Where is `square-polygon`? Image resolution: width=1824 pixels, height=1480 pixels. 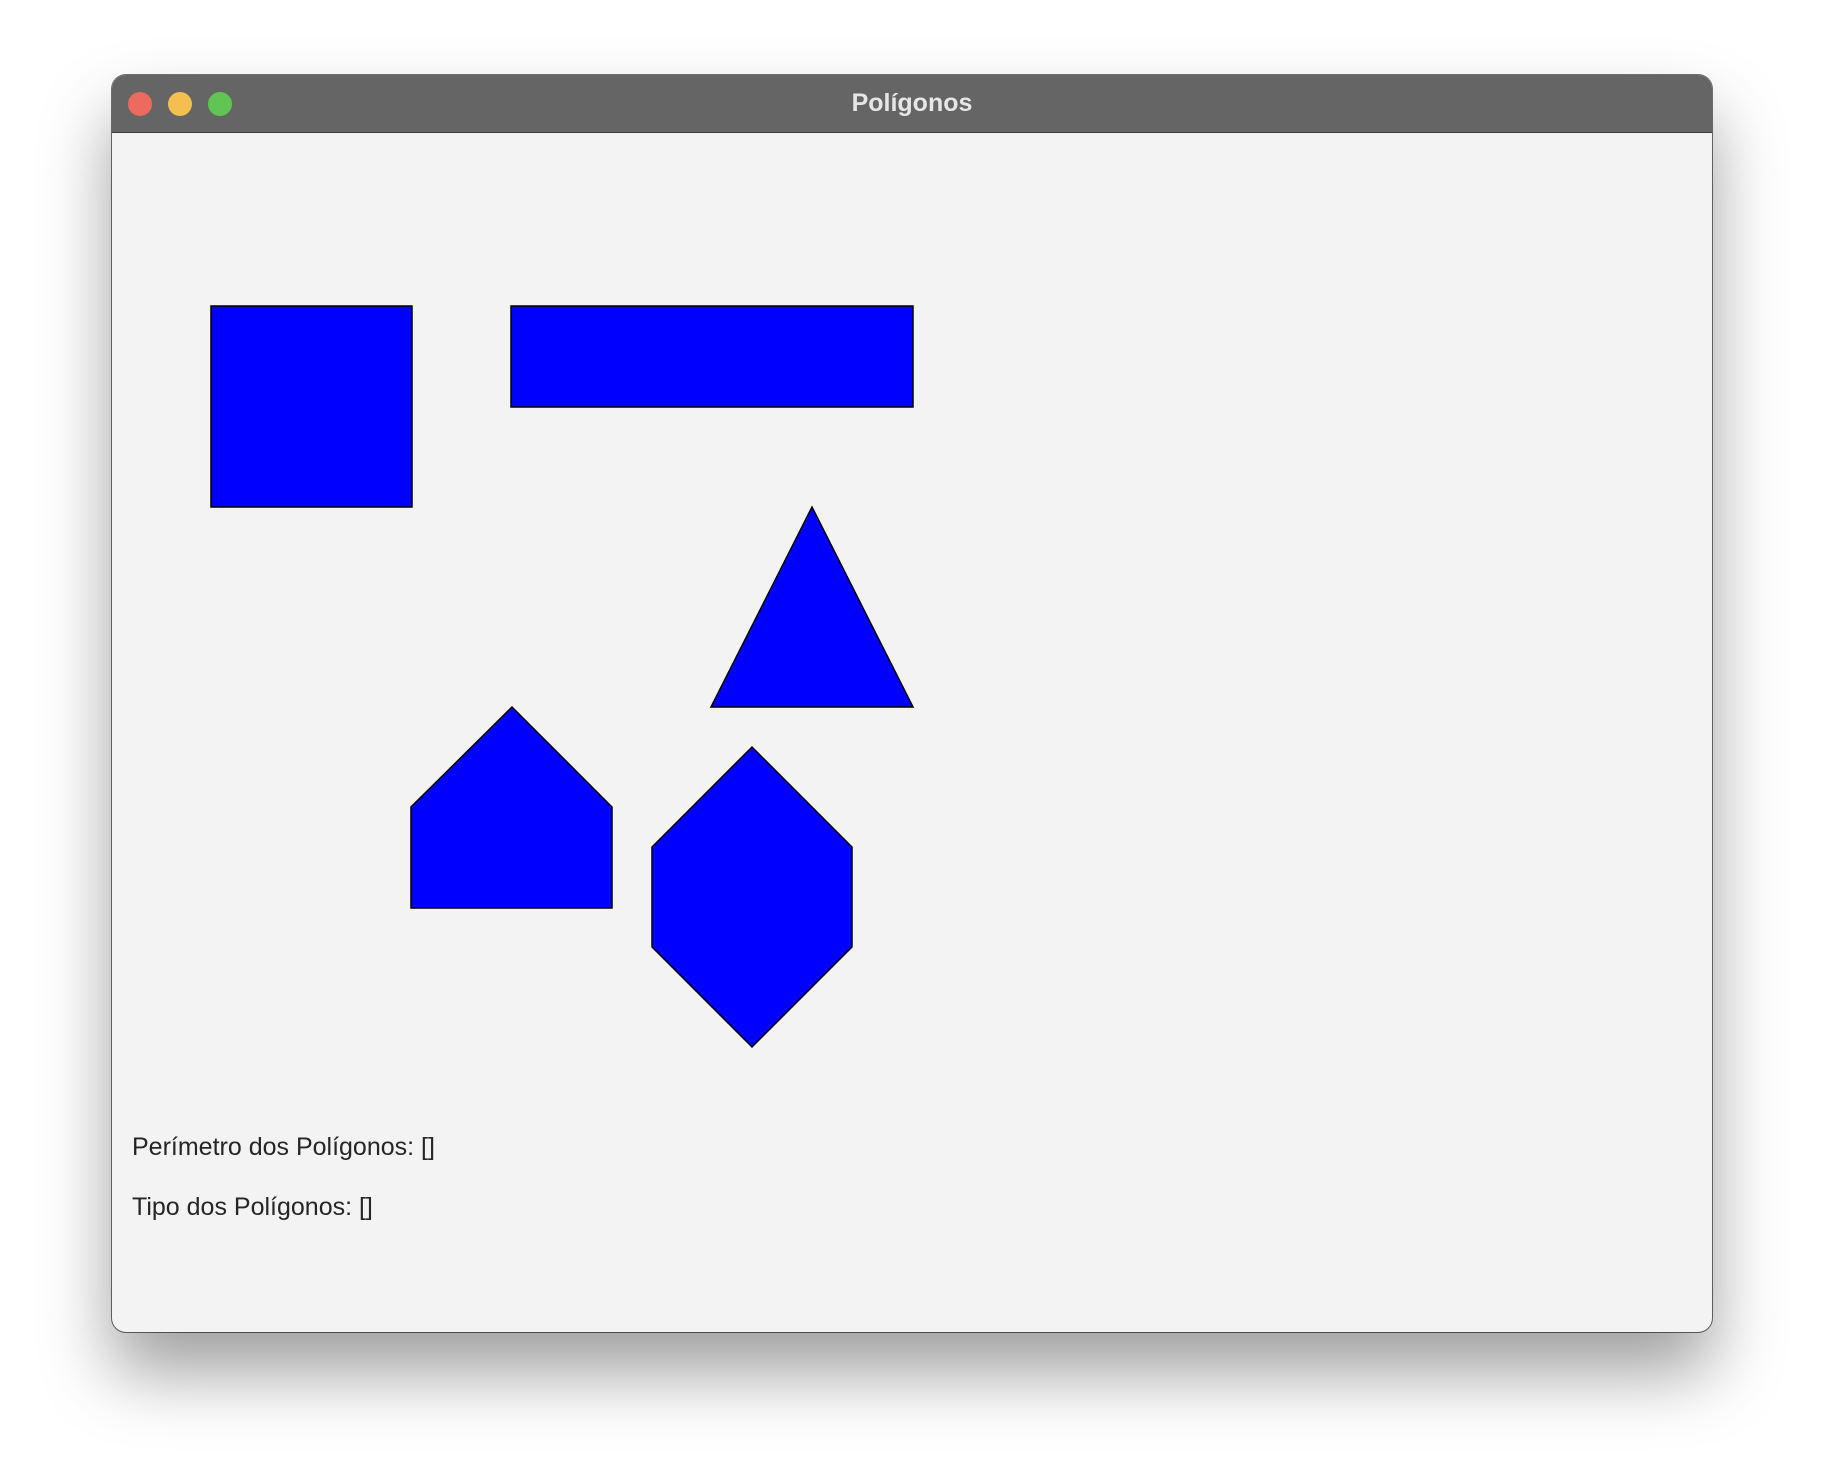
square-polygon is located at coordinates (311, 406).